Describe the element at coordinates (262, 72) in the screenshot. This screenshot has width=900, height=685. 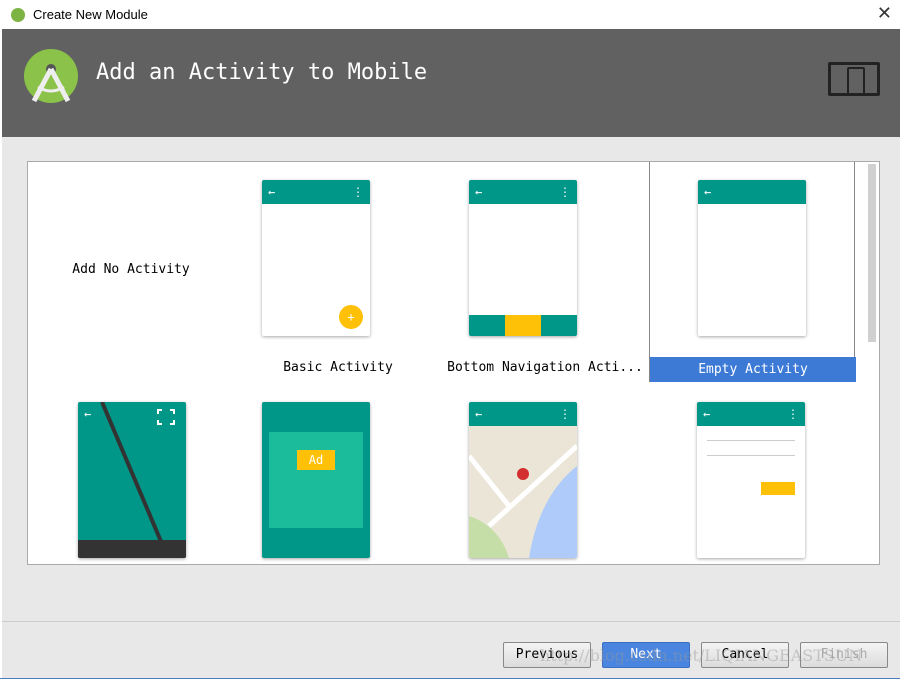
I see `page-title: Add an Activity to Mobile` at that location.